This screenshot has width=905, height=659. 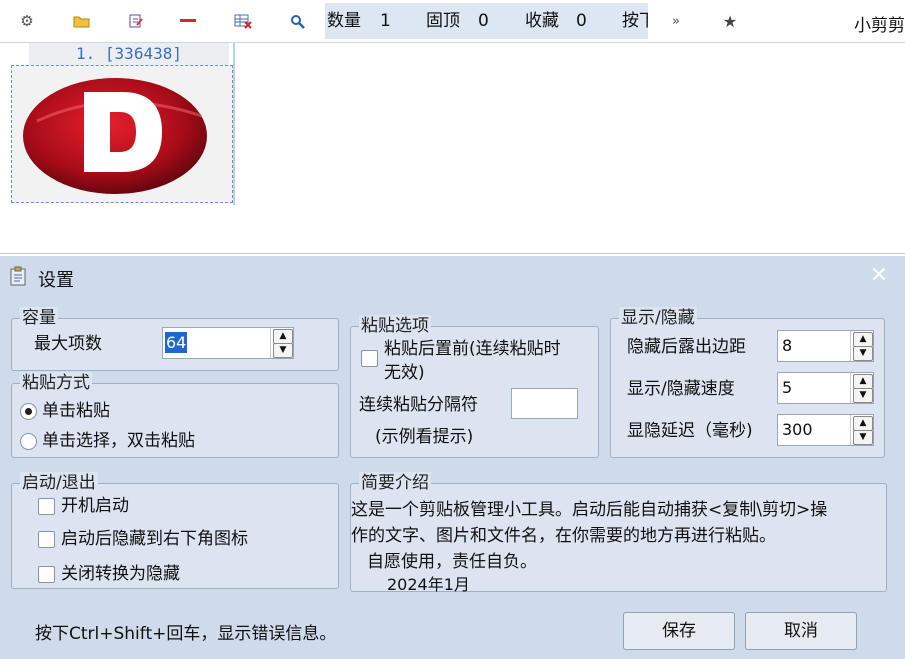 What do you see at coordinates (395, 483) in the screenshot?
I see `about-group-title: 简要介绍` at bounding box center [395, 483].